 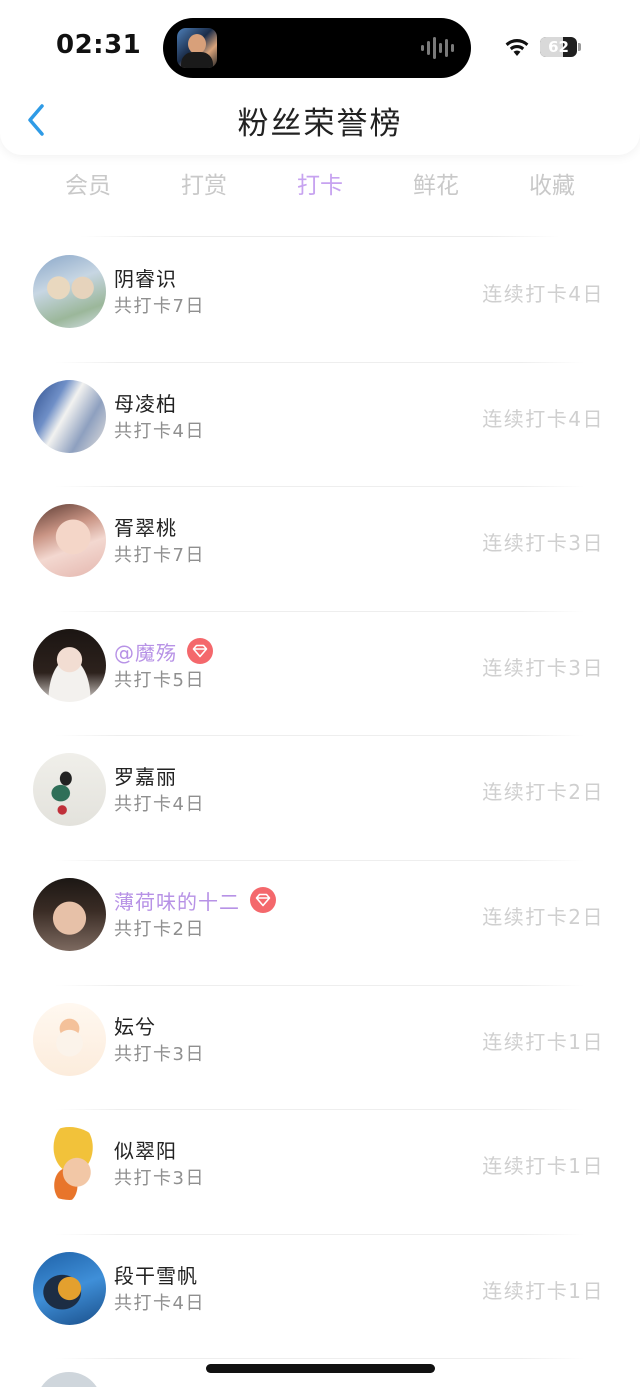 I want to click on wifi-icon, so click(x=517, y=47).